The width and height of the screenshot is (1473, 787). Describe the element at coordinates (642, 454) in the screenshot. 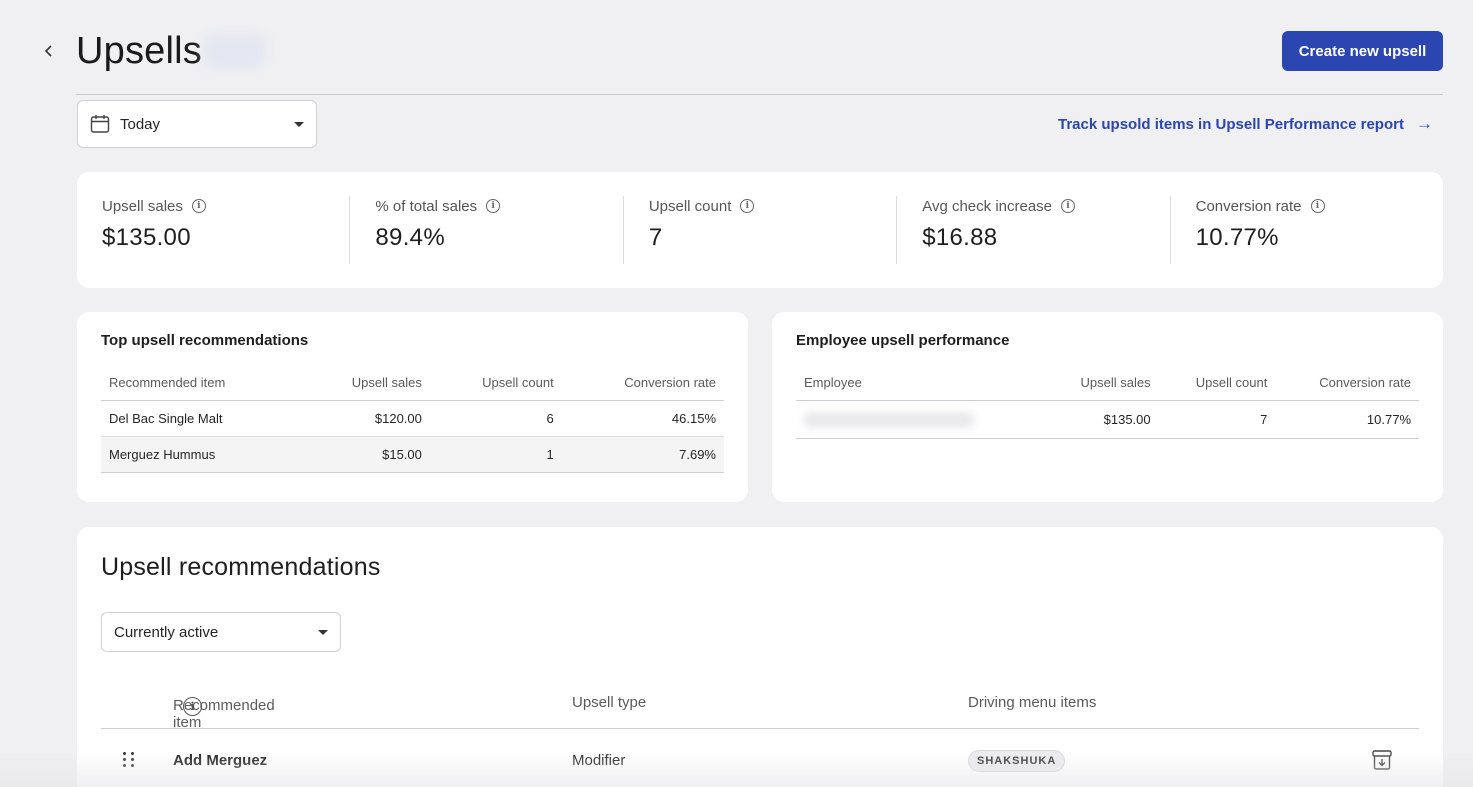

I see `rate-cell: 7.69%` at that location.